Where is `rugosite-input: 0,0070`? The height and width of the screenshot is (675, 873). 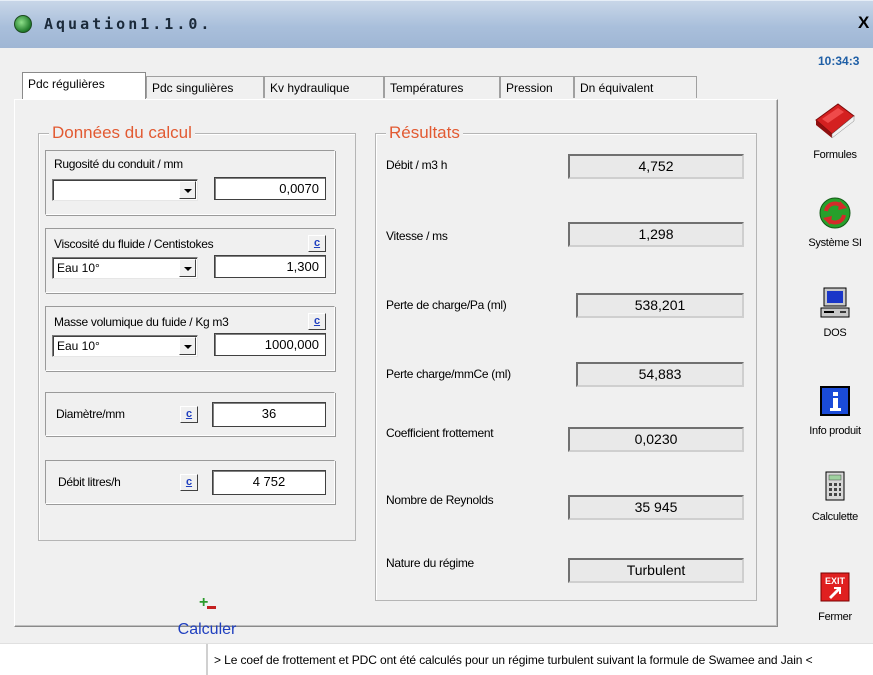 rugosite-input: 0,0070 is located at coordinates (270, 188).